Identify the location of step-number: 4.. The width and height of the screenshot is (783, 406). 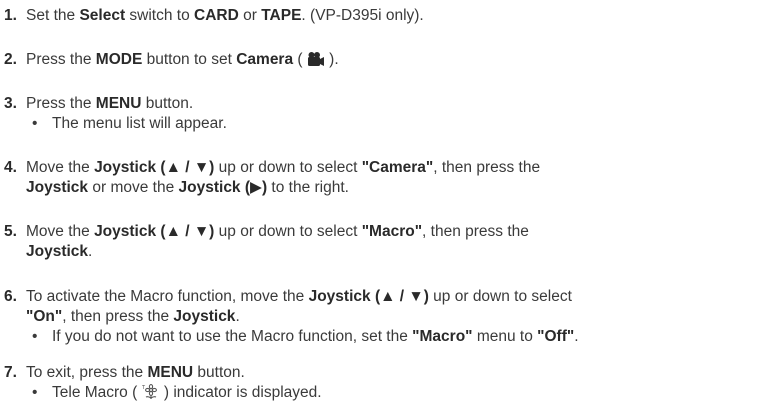
(10, 167).